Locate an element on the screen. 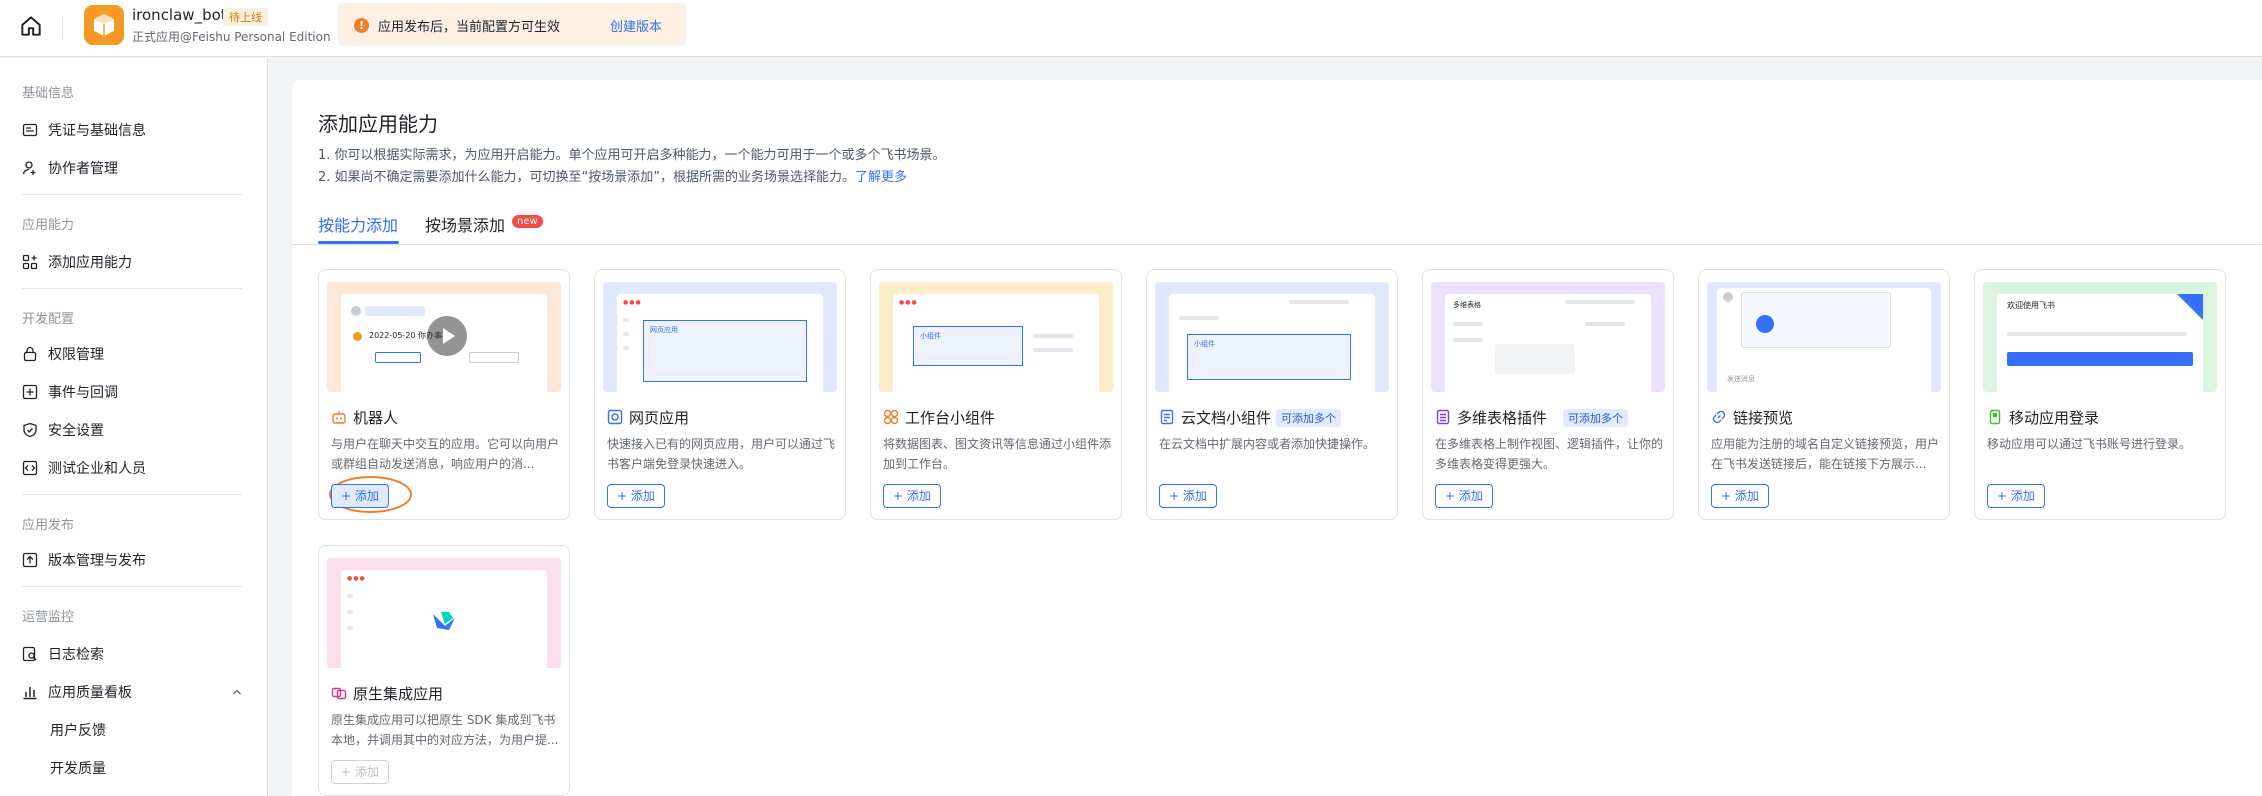 This screenshot has width=2262, height=796. add-web-app-button: + 添加 is located at coordinates (636, 496).